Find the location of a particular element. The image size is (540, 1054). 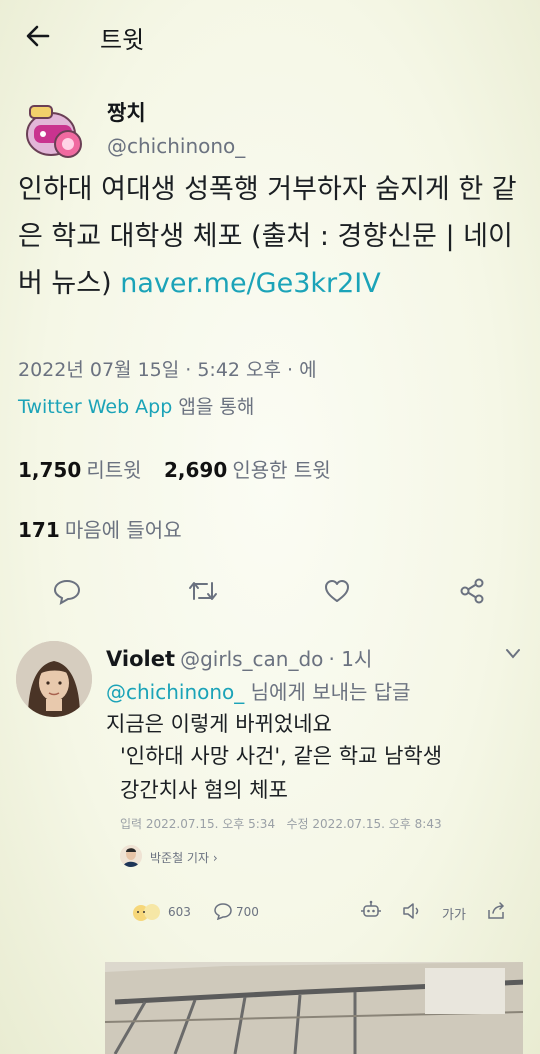

likes-stat: 171 마음에 들어요 is located at coordinates (100, 528).